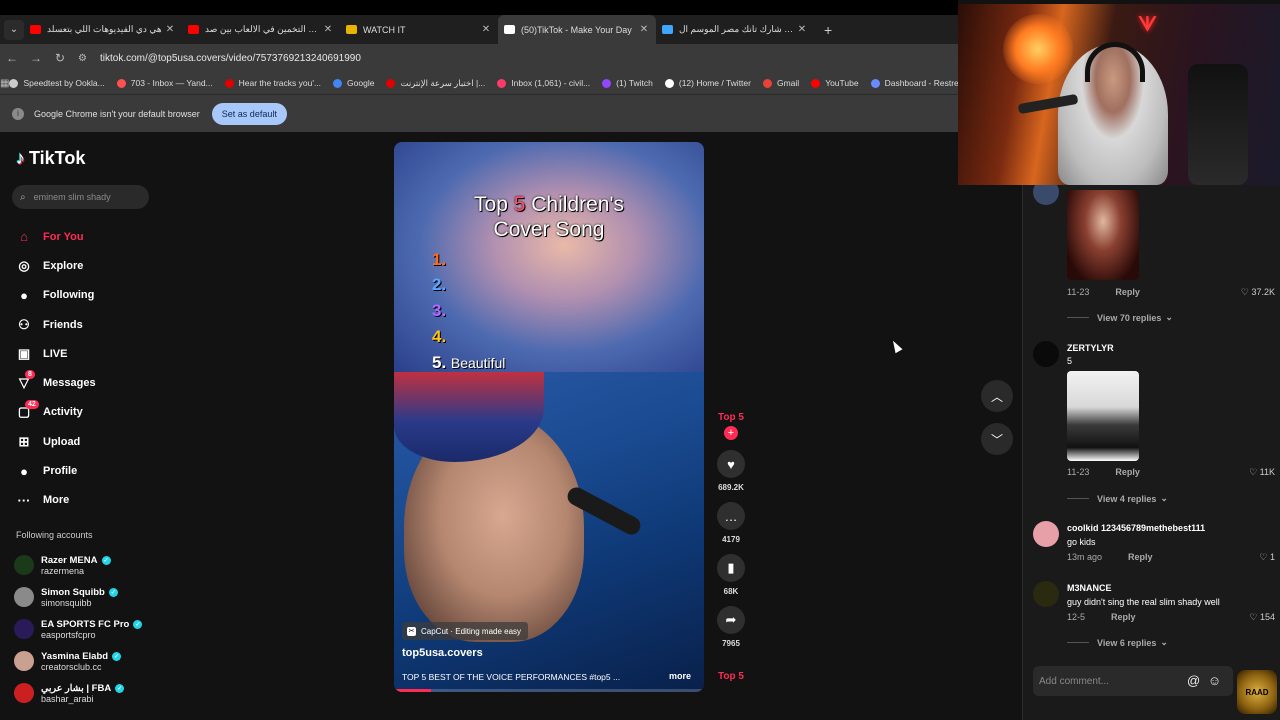  What do you see at coordinates (714, 83) in the screenshot?
I see `bookmark-label: (12) Home / Twitter` at bounding box center [714, 83].